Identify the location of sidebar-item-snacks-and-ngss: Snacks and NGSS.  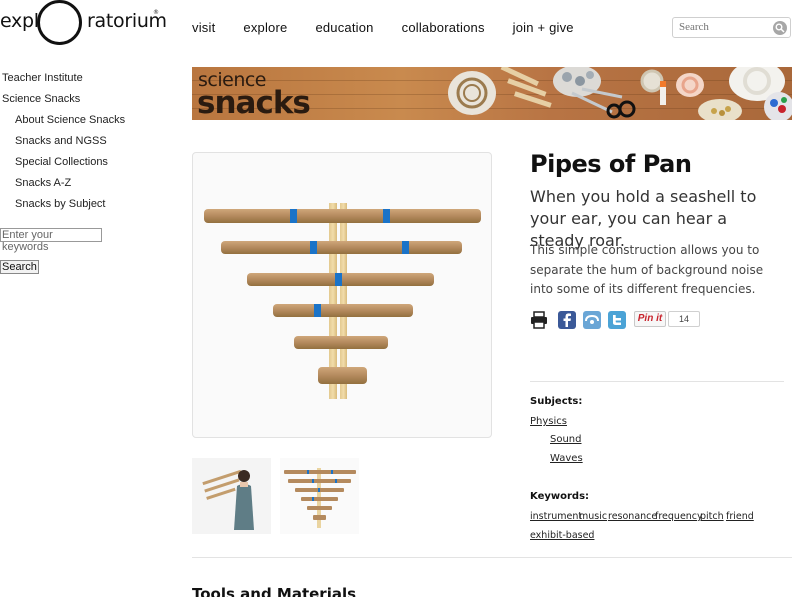
(90, 141).